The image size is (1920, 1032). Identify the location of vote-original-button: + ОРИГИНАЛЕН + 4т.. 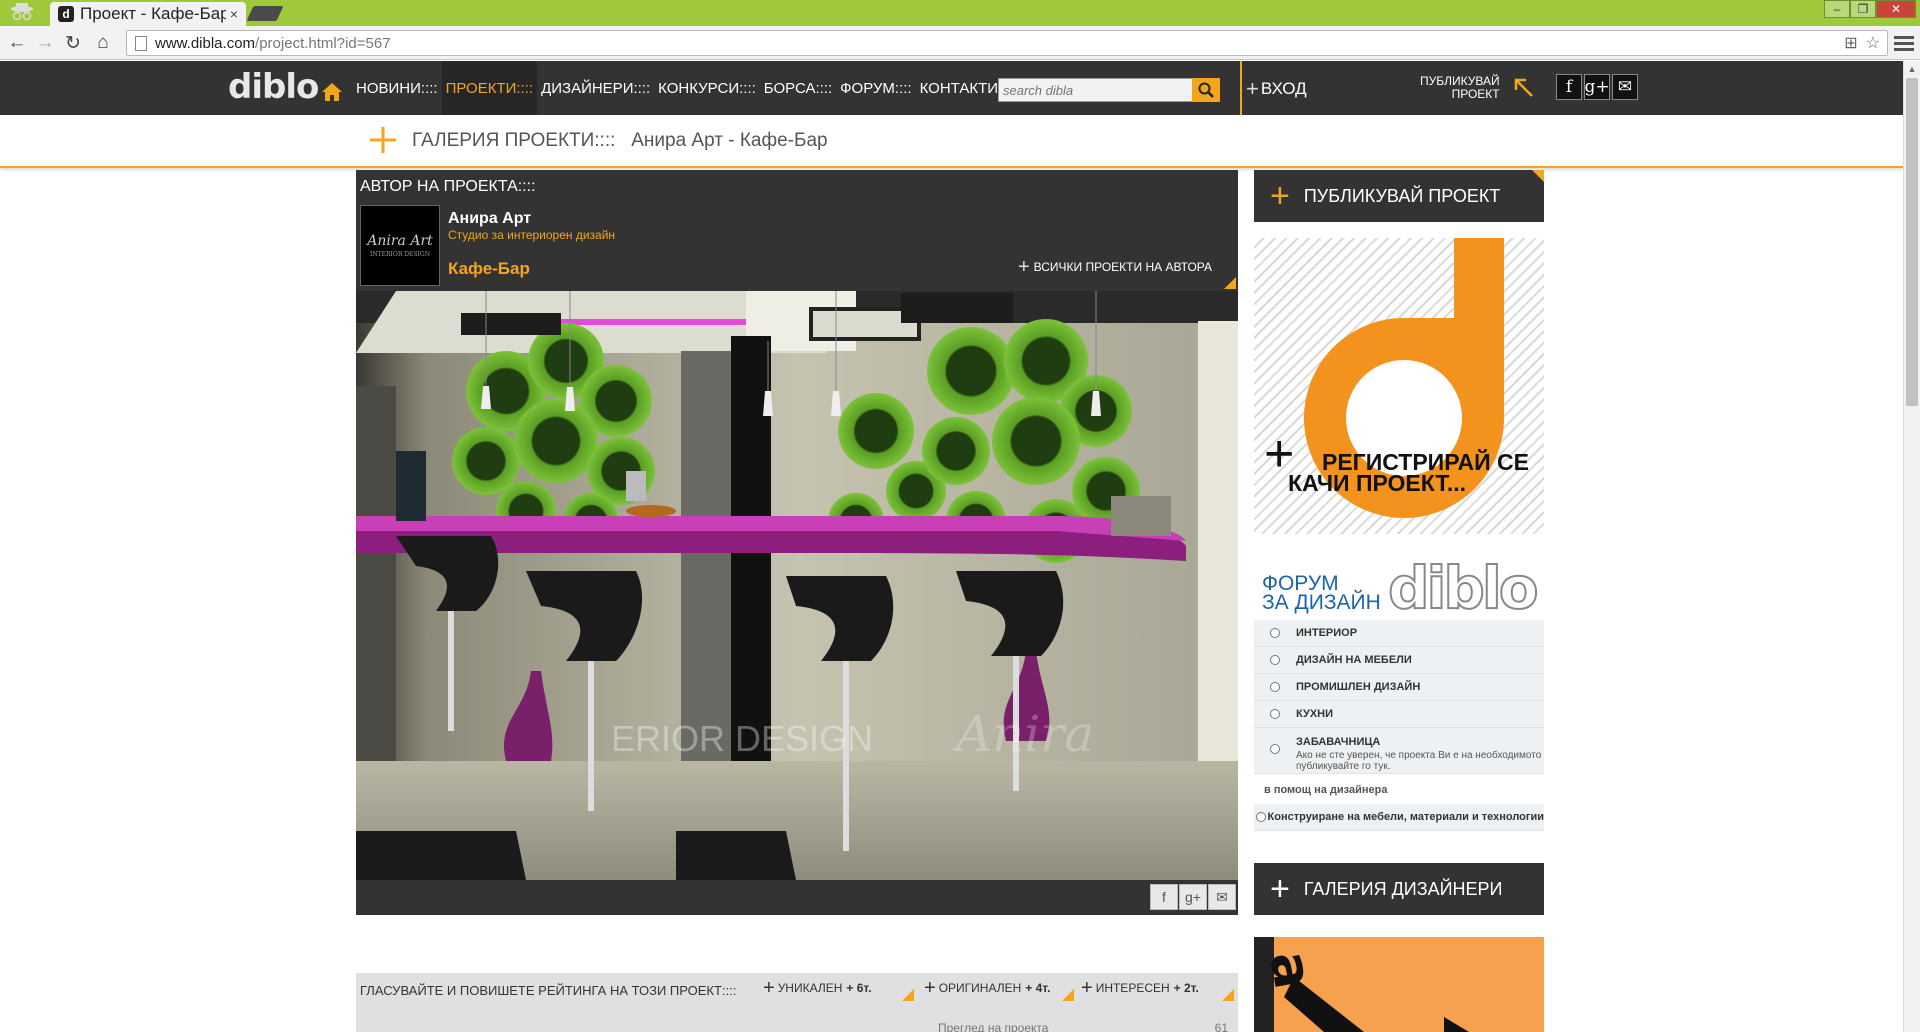
(987, 988).